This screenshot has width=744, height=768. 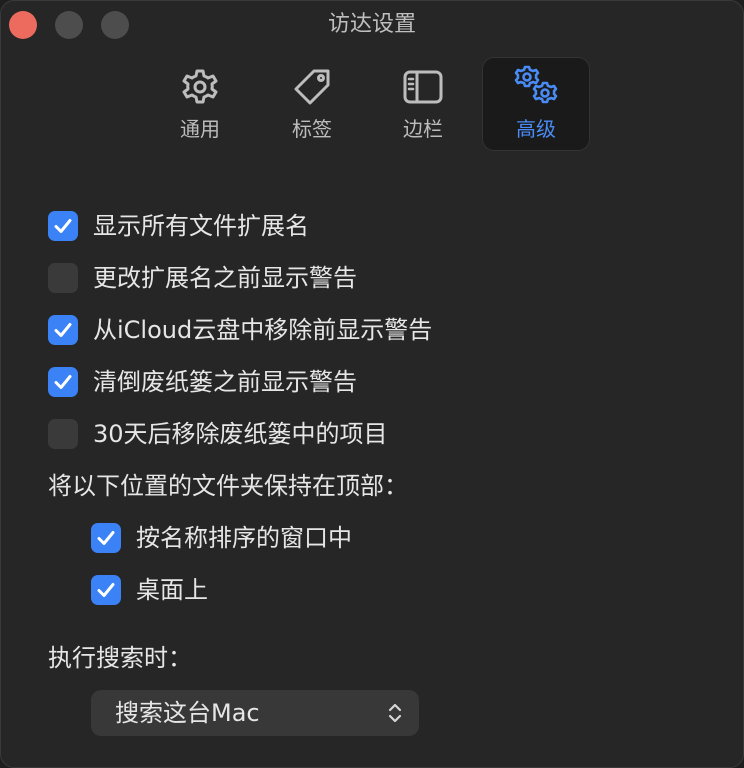 What do you see at coordinates (225, 382) in the screenshot?
I see `warn-empty-trash-label: 清倒废纸篓之前显示警告` at bounding box center [225, 382].